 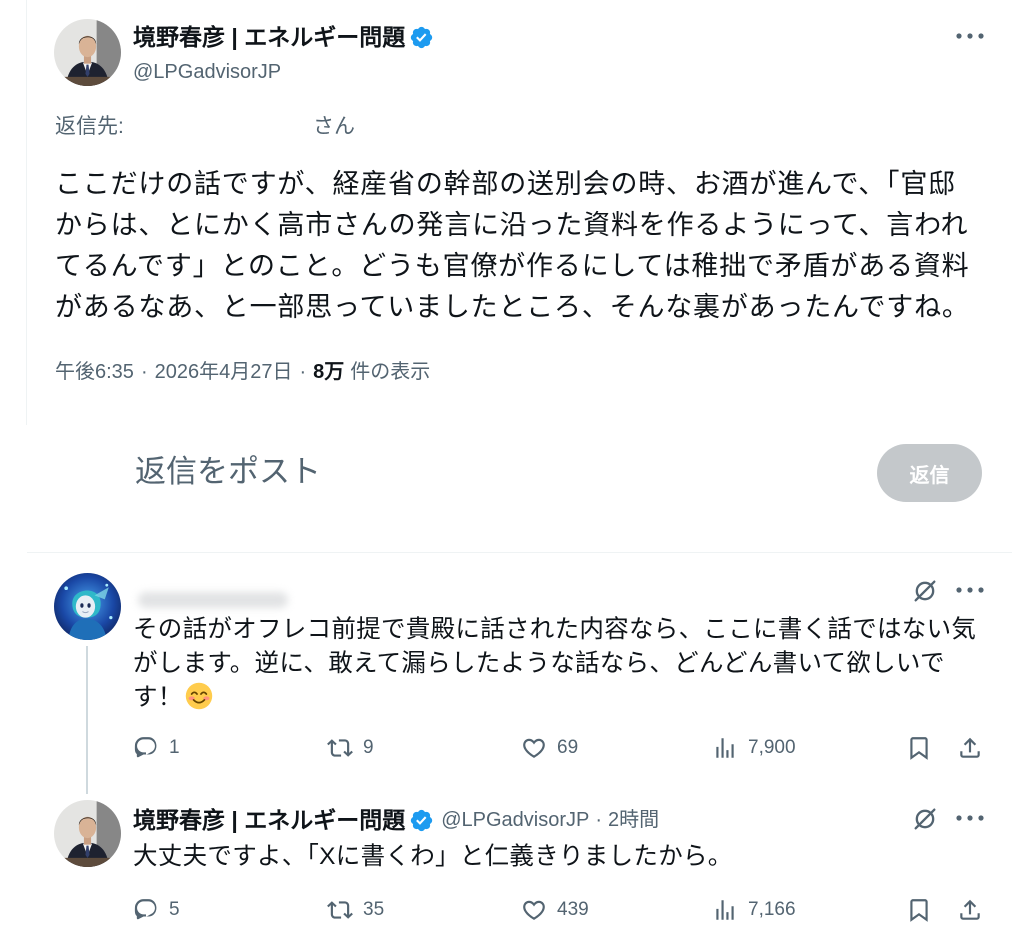 What do you see at coordinates (512, 748) in the screenshot?
I see `reply-action-bar: 1 9 69 7,900` at bounding box center [512, 748].